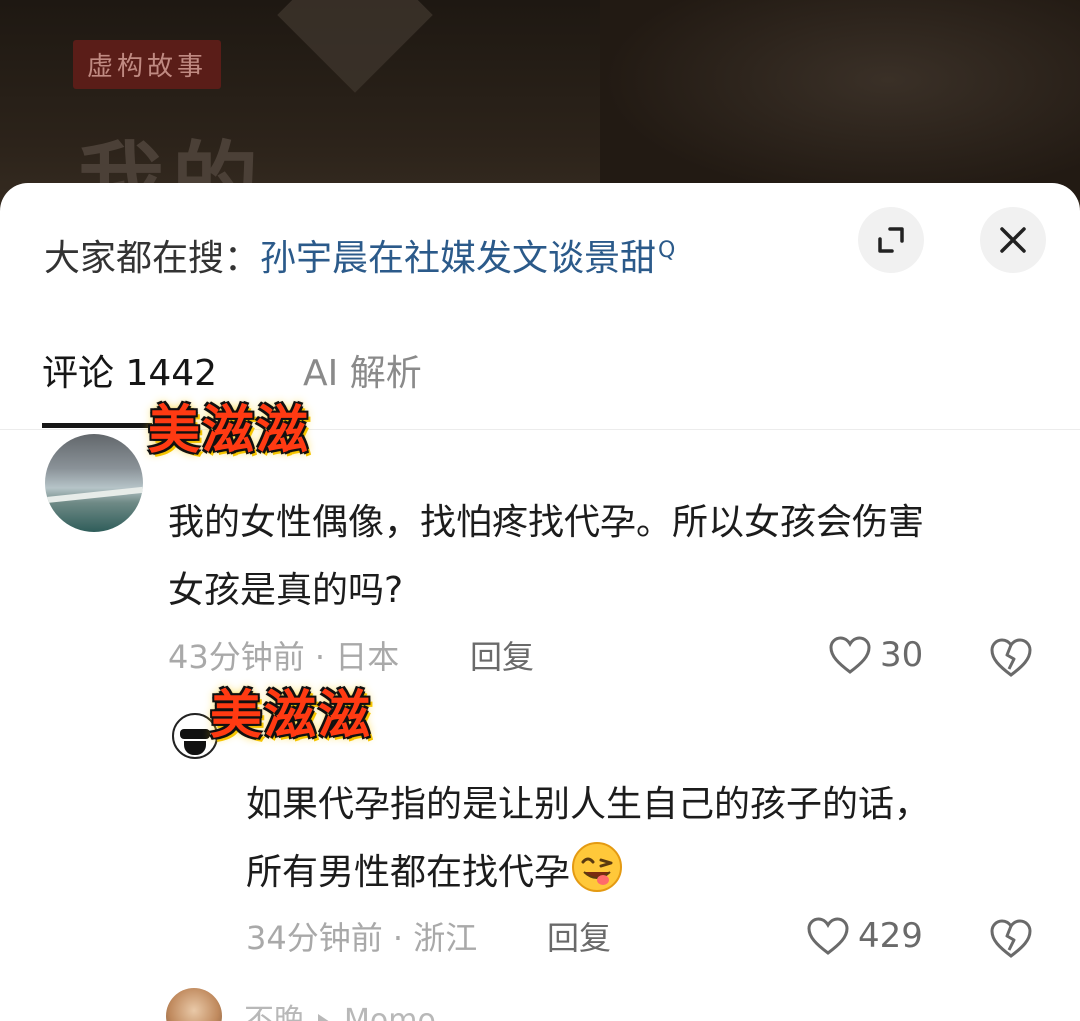 Image resolution: width=1080 pixels, height=1021 pixels. Describe the element at coordinates (588, 804) in the screenshot. I see `comment-text-line: 如果代孕指的是让别人生自己的孩子的话，` at that location.